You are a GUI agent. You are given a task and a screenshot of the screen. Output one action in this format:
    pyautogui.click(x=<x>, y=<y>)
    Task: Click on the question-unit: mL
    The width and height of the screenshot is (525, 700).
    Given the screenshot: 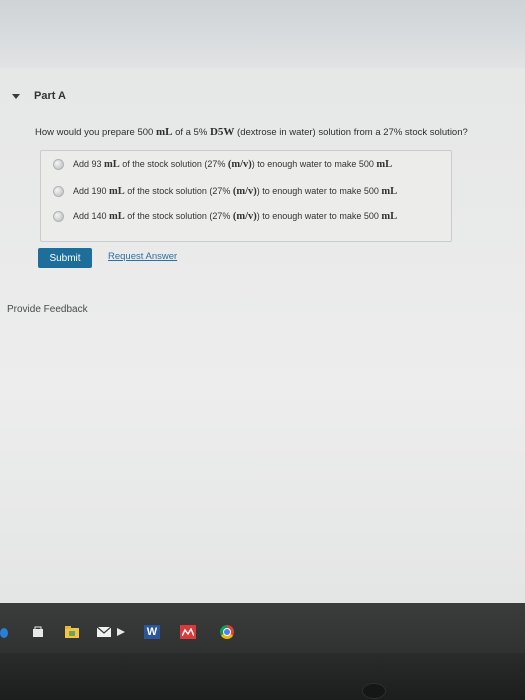 What is the action you would take?
    pyautogui.click(x=164, y=132)
    